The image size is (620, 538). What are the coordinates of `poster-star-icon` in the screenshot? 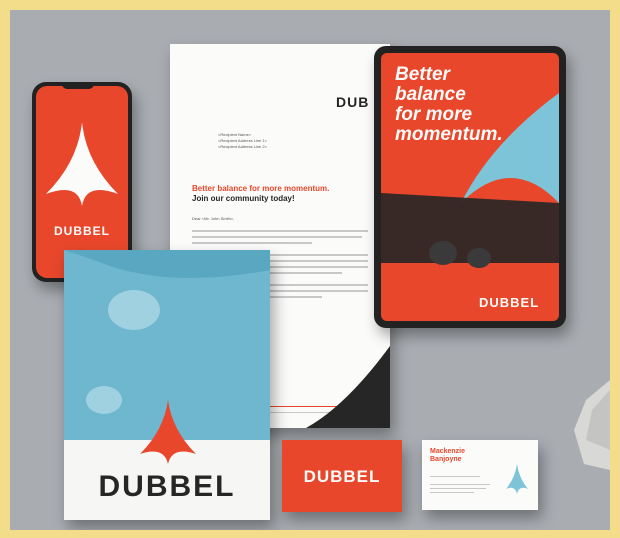 It's located at (168, 432).